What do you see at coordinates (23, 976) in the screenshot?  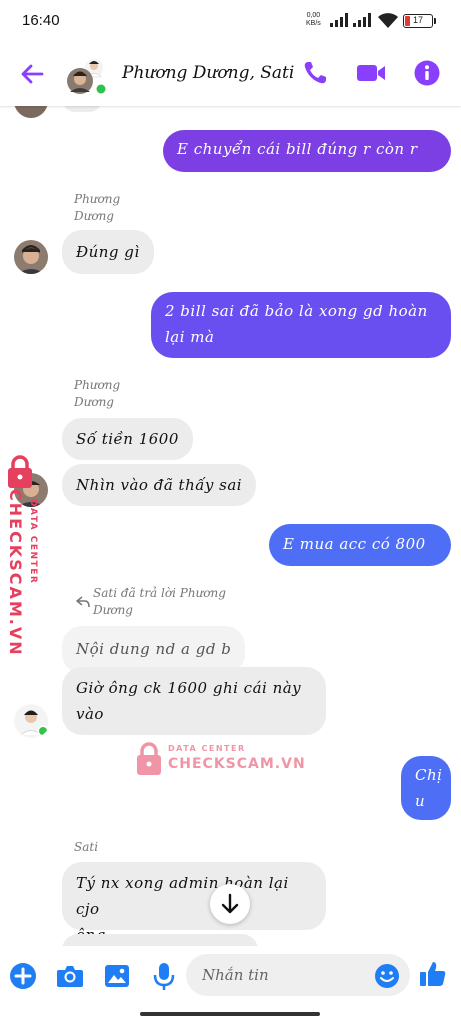 I see `add-circle-icon` at bounding box center [23, 976].